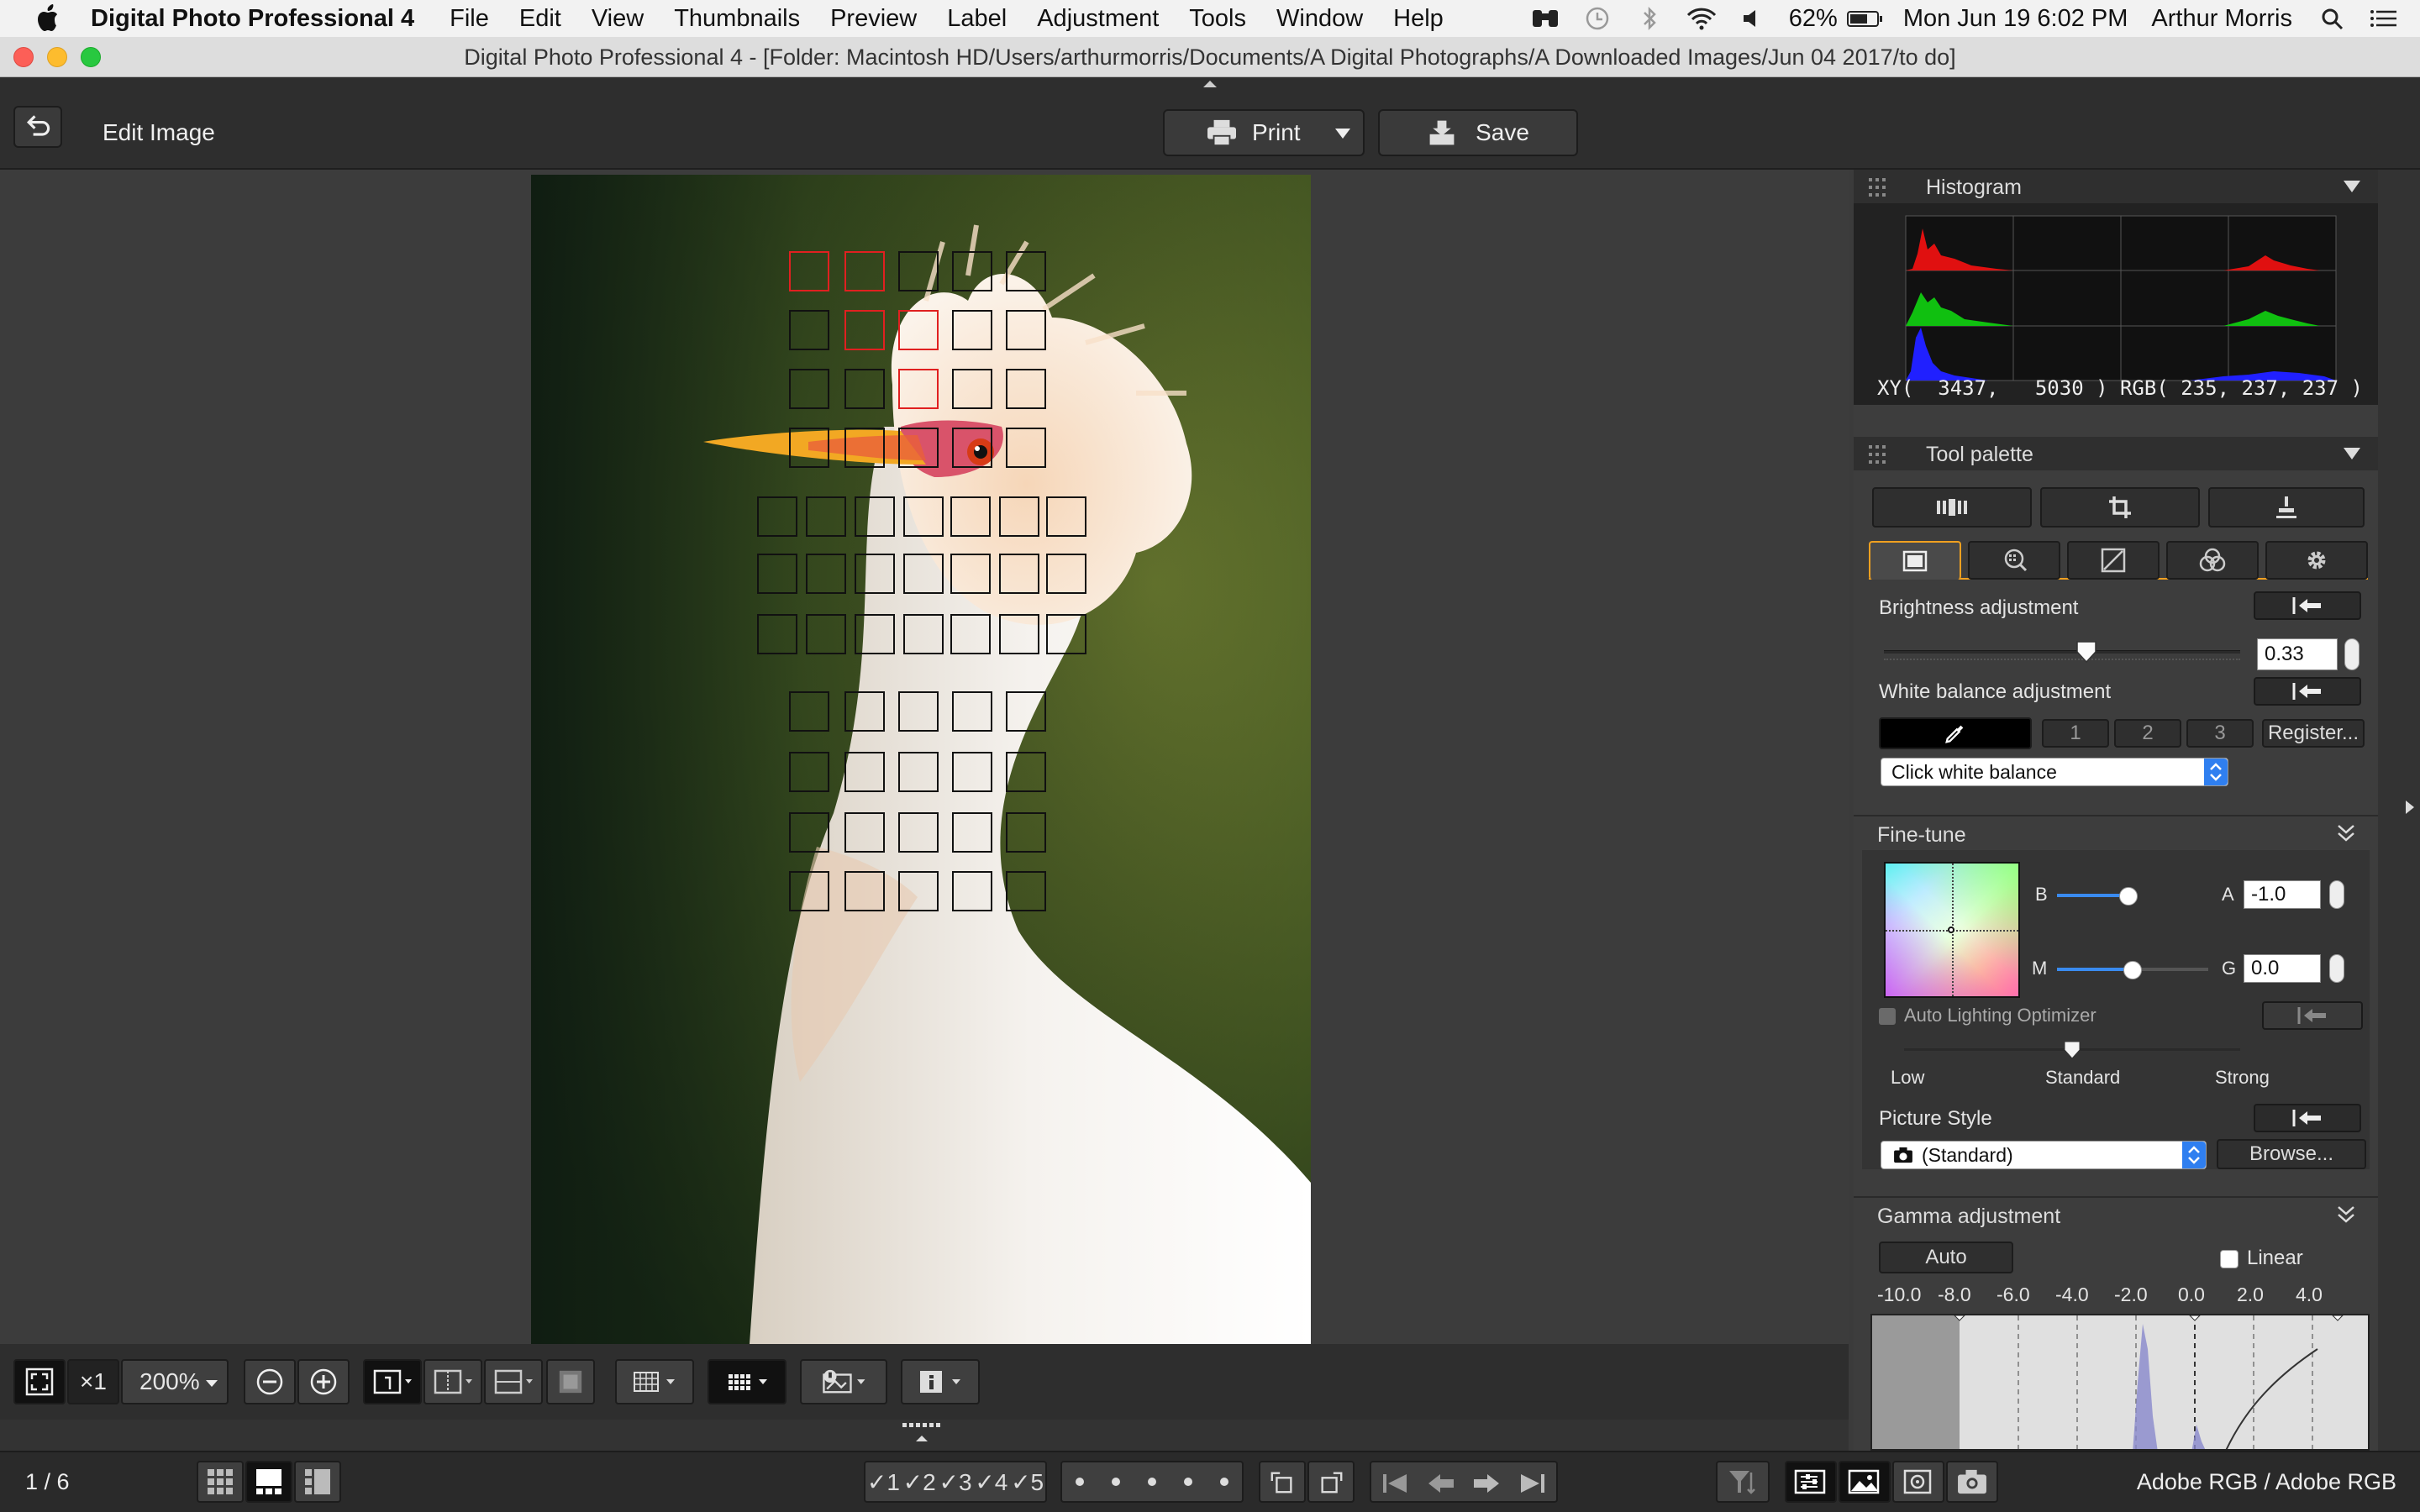  What do you see at coordinates (1753, 18) in the screenshot?
I see `volume-icon` at bounding box center [1753, 18].